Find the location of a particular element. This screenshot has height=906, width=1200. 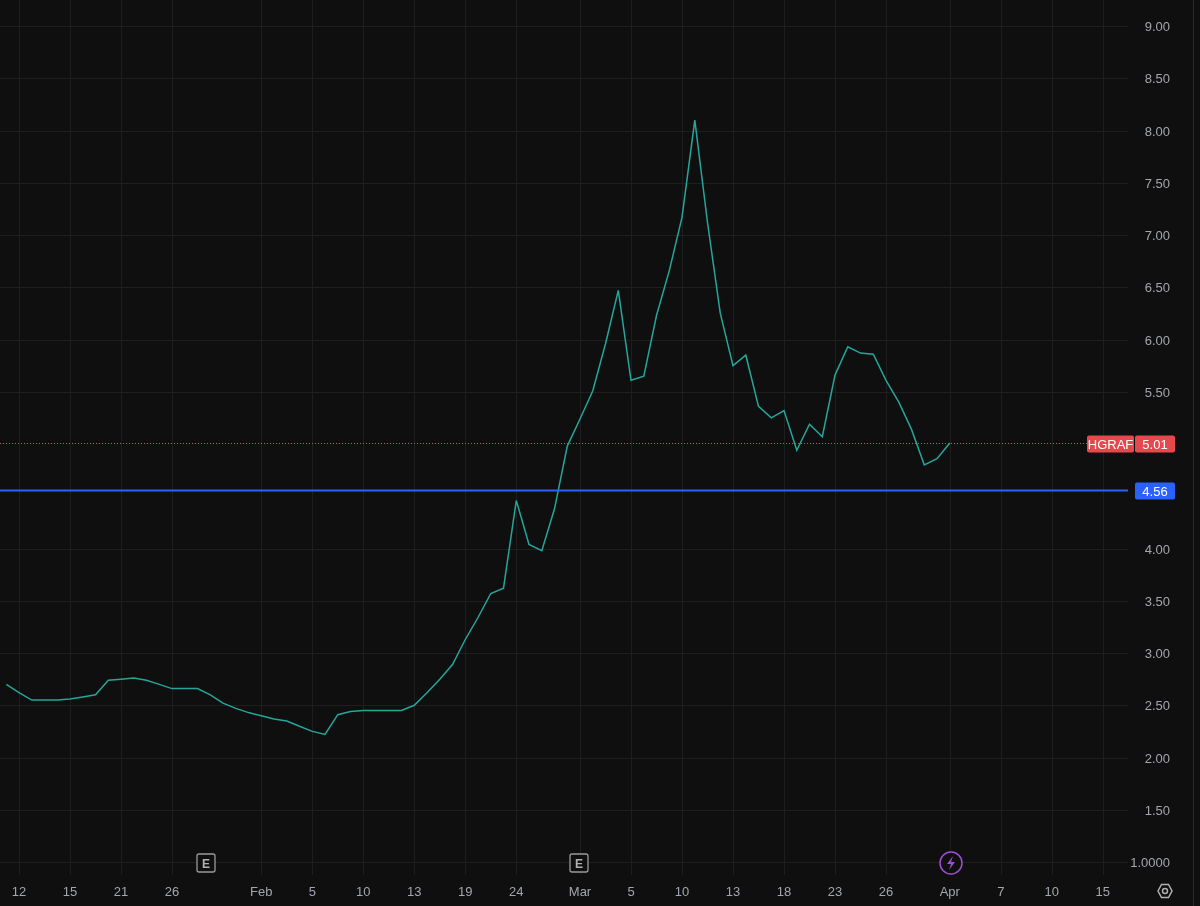

axis-label: 4.00 is located at coordinates (1157, 549).